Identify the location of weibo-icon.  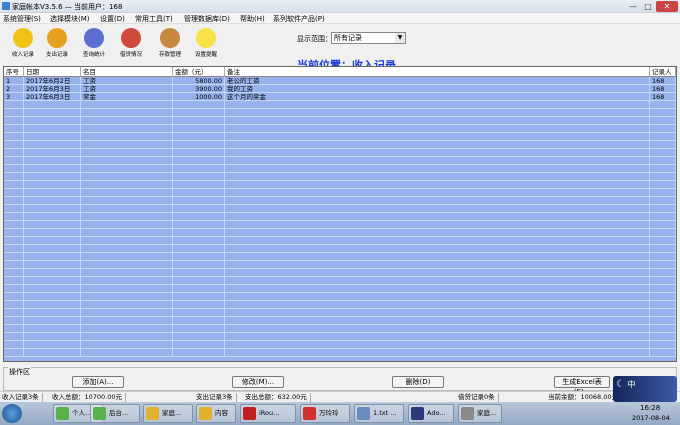
(309, 413).